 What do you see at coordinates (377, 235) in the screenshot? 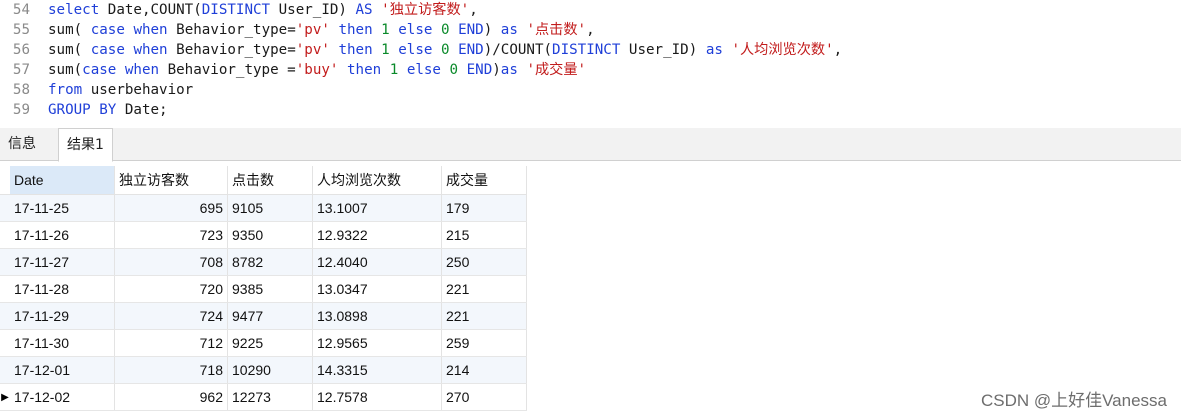
I see `table-cell: 12.9322` at bounding box center [377, 235].